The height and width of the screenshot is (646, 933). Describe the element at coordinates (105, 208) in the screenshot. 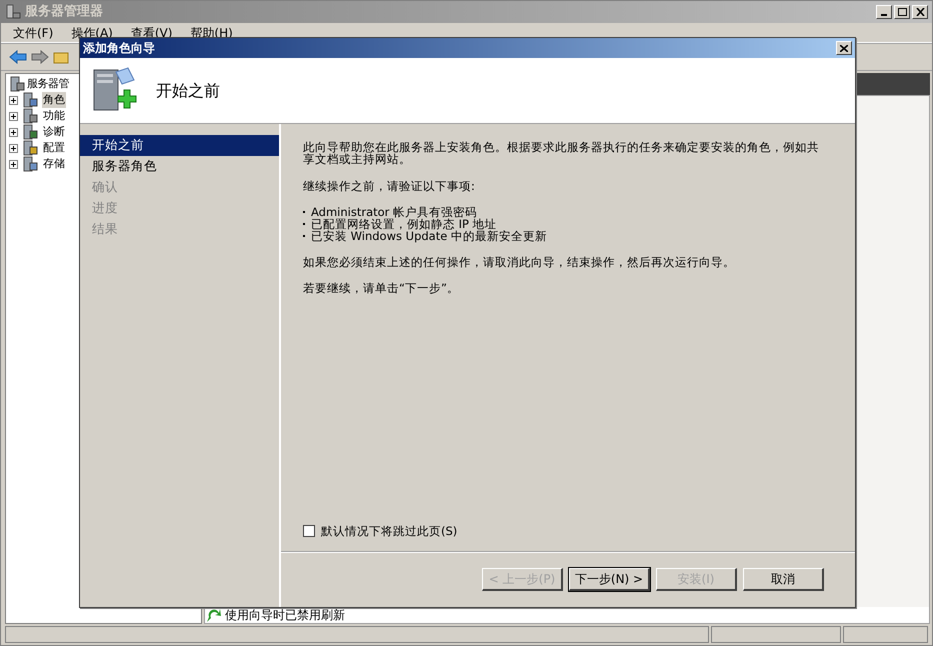

I see `step-item: 进度` at that location.